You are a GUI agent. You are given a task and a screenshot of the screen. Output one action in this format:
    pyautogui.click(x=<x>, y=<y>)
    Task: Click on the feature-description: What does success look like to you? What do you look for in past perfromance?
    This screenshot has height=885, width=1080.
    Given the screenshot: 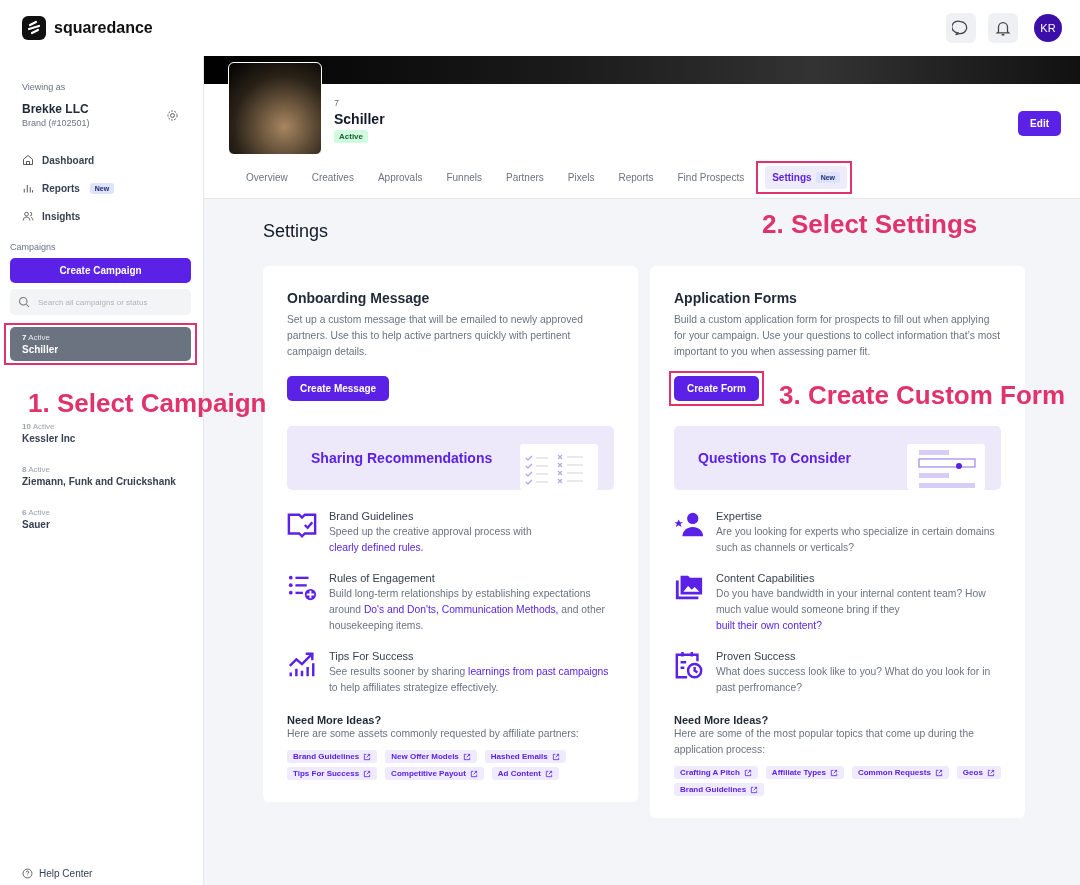 What is the action you would take?
    pyautogui.click(x=854, y=680)
    